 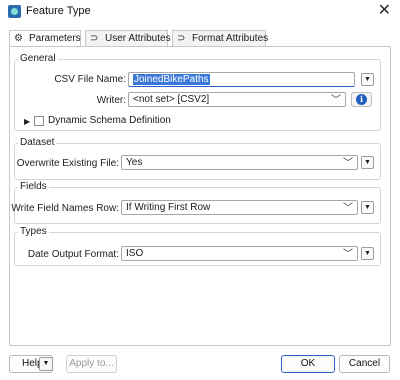 What do you see at coordinates (239, 253) in the screenshot?
I see `date-output-format-select: ISO ﹀` at bounding box center [239, 253].